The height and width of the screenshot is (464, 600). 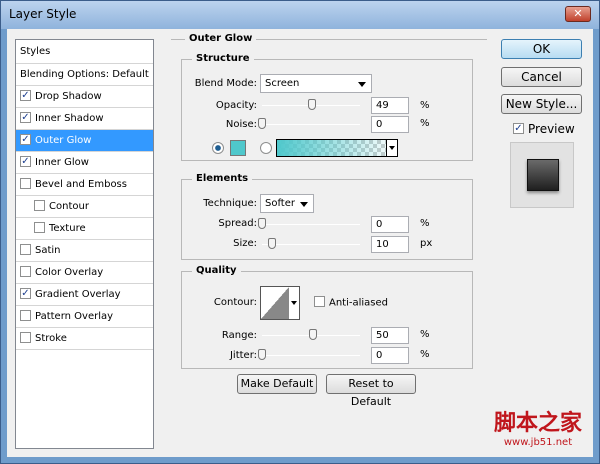 I want to click on technique-label: Technique:, so click(x=230, y=203).